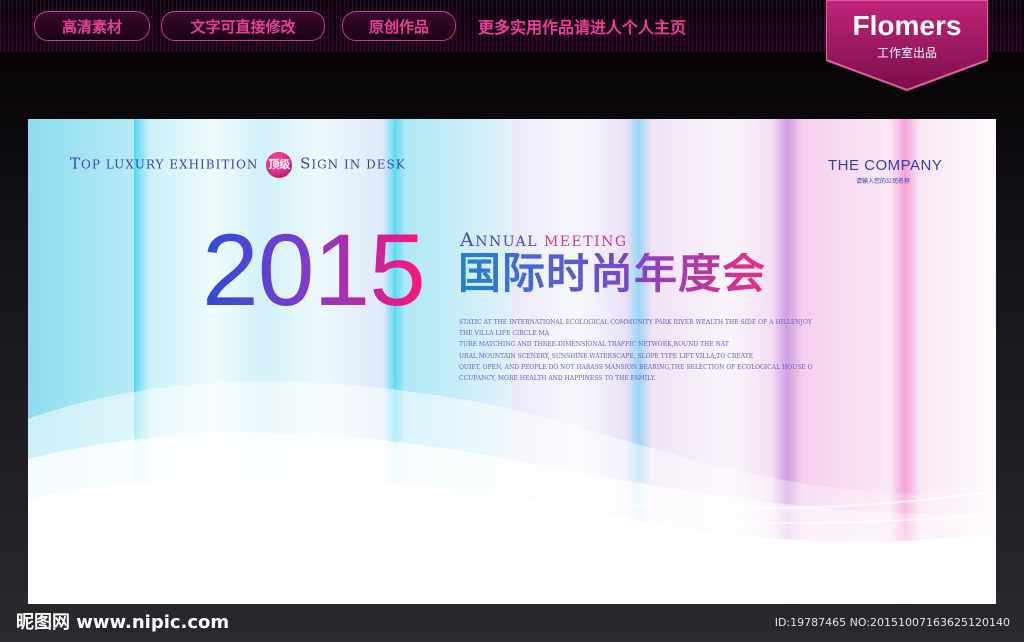 The width and height of the screenshot is (1024, 642). What do you see at coordinates (612, 274) in the screenshot?
I see `chinese-title: 国际时尚年度会` at bounding box center [612, 274].